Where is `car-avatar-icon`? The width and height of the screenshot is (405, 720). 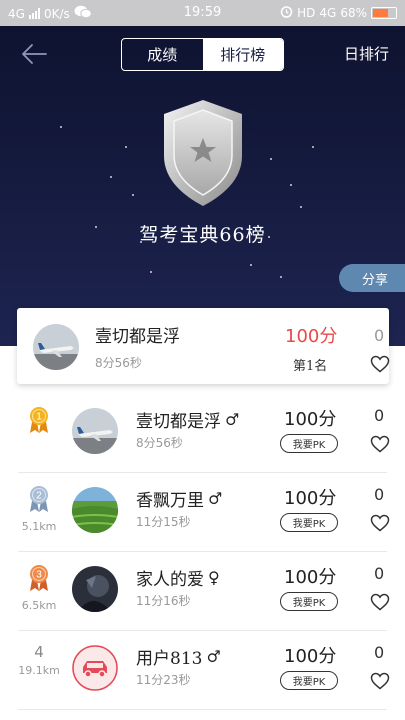
car-avatar-icon is located at coordinates (95, 668).